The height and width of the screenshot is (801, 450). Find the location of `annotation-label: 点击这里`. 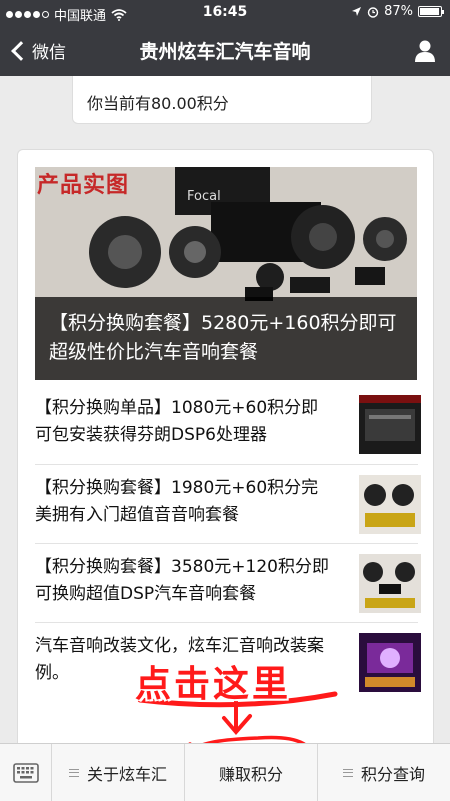

annotation-label: 点击这里 is located at coordinates (213, 684).